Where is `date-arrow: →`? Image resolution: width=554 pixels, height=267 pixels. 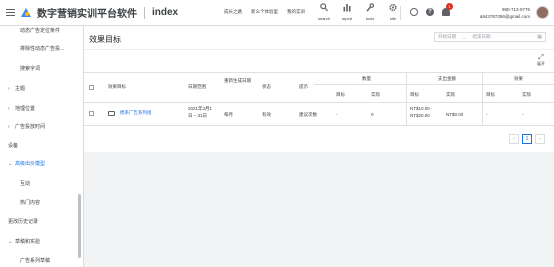
date-arrow: → is located at coordinates (464, 37).